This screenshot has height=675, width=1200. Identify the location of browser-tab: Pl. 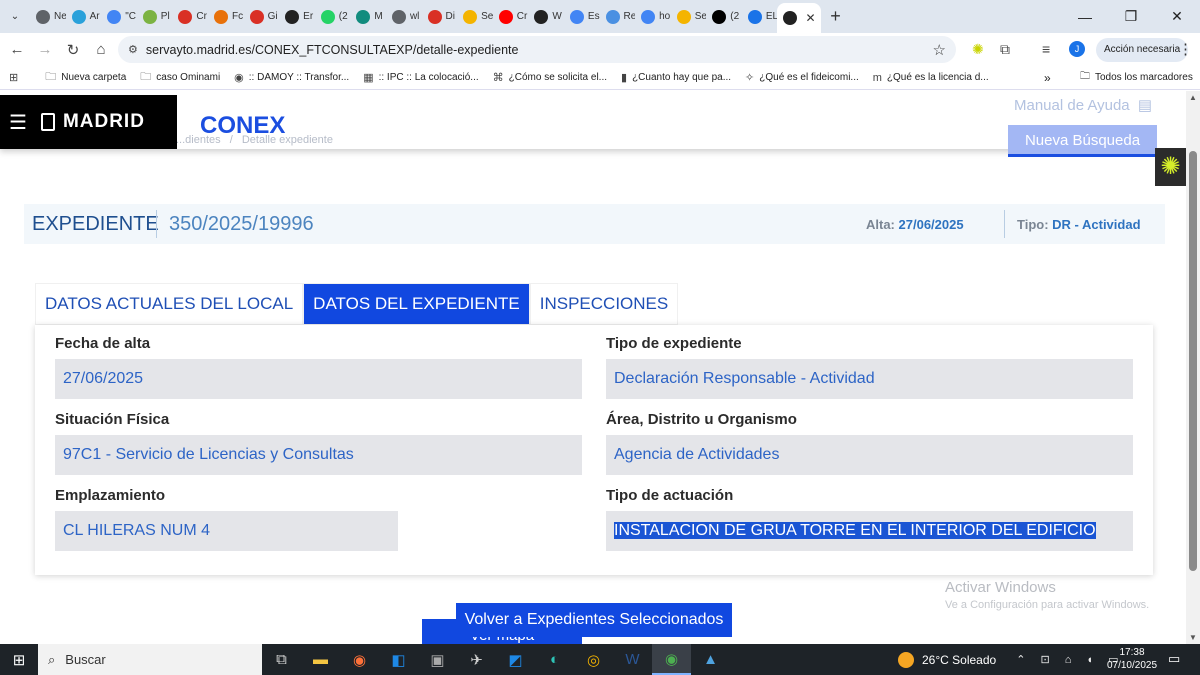
(155, 16).